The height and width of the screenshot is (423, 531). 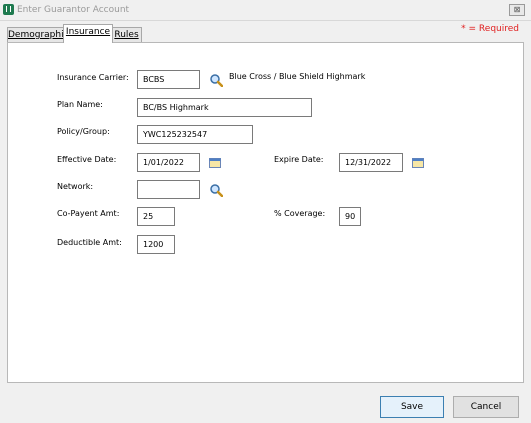 I want to click on tab-demographics: Demographics, so click(x=40, y=35).